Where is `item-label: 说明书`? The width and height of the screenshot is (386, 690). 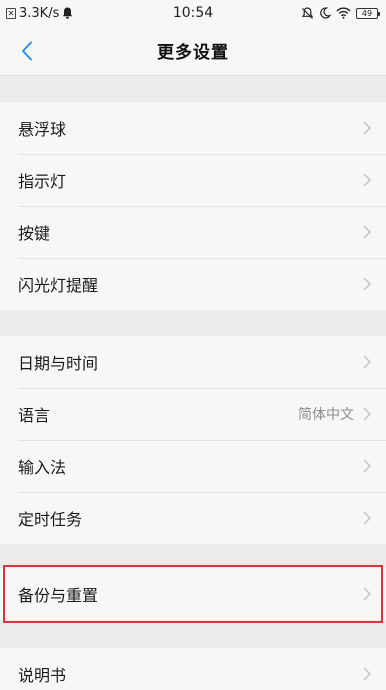 item-label: 说明书 is located at coordinates (42, 675).